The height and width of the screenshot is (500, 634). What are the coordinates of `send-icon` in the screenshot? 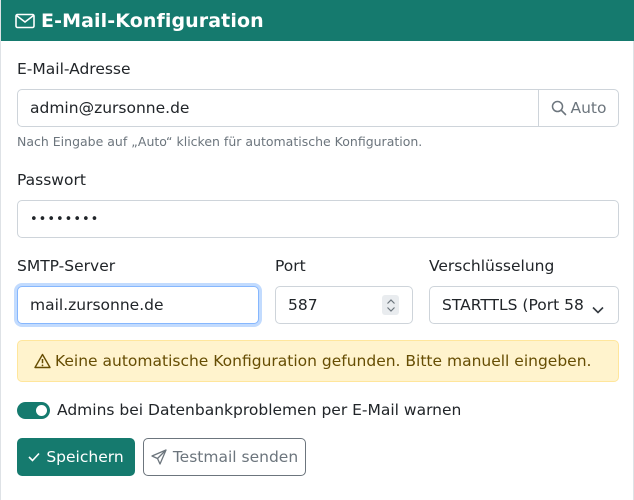 It's located at (159, 457).